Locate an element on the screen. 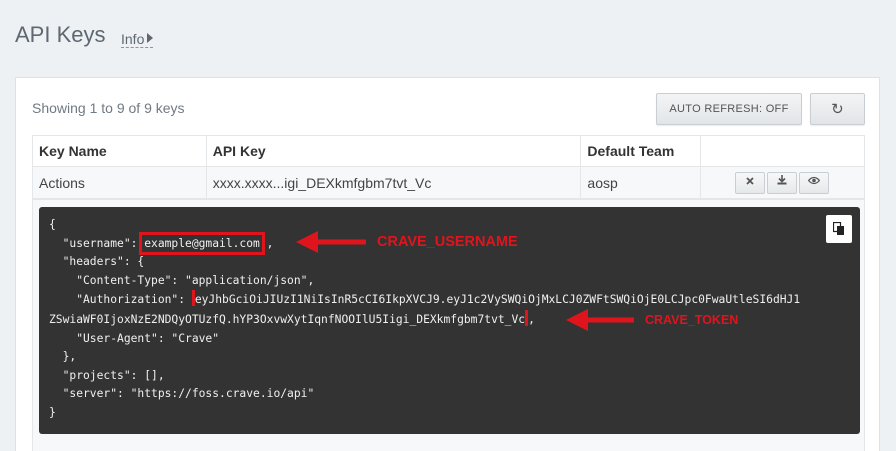 The image size is (896, 451). view-key-button is located at coordinates (813, 182).